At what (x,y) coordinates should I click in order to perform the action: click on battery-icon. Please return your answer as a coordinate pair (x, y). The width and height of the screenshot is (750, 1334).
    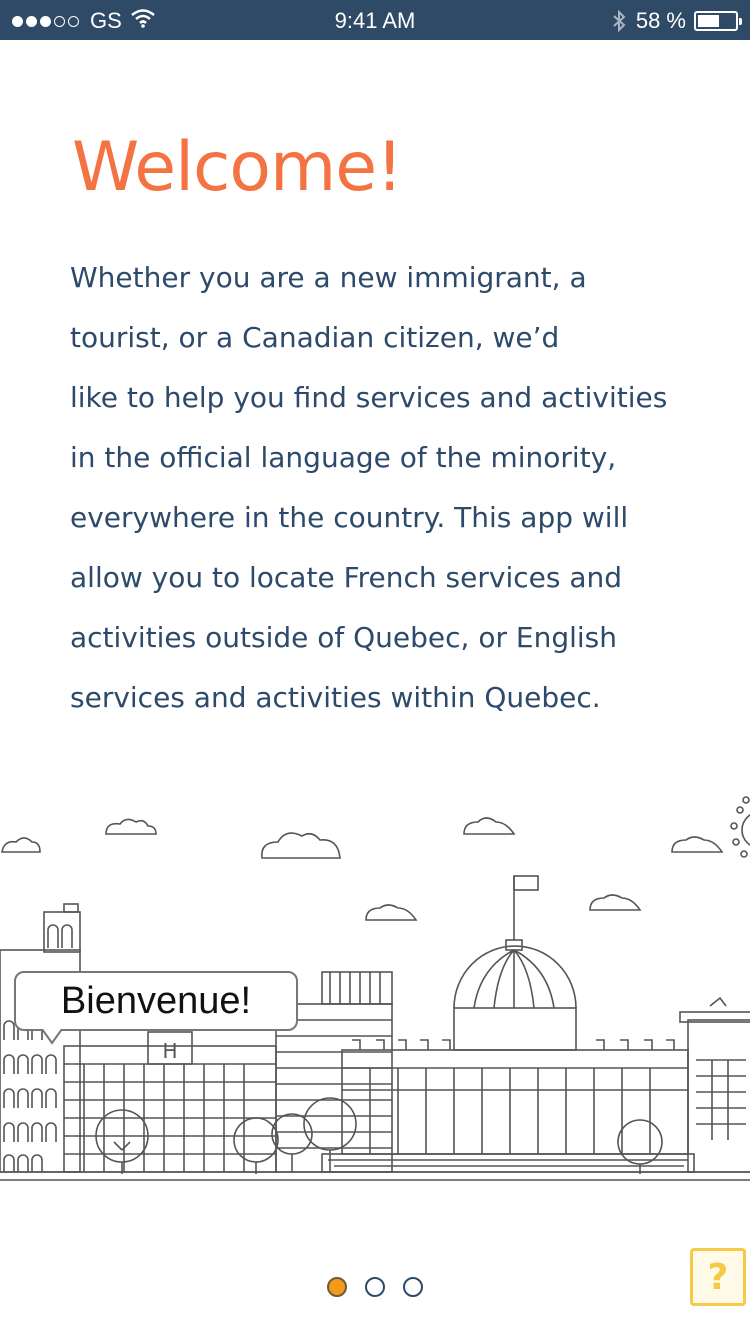
    Looking at the image, I should click on (718, 21).